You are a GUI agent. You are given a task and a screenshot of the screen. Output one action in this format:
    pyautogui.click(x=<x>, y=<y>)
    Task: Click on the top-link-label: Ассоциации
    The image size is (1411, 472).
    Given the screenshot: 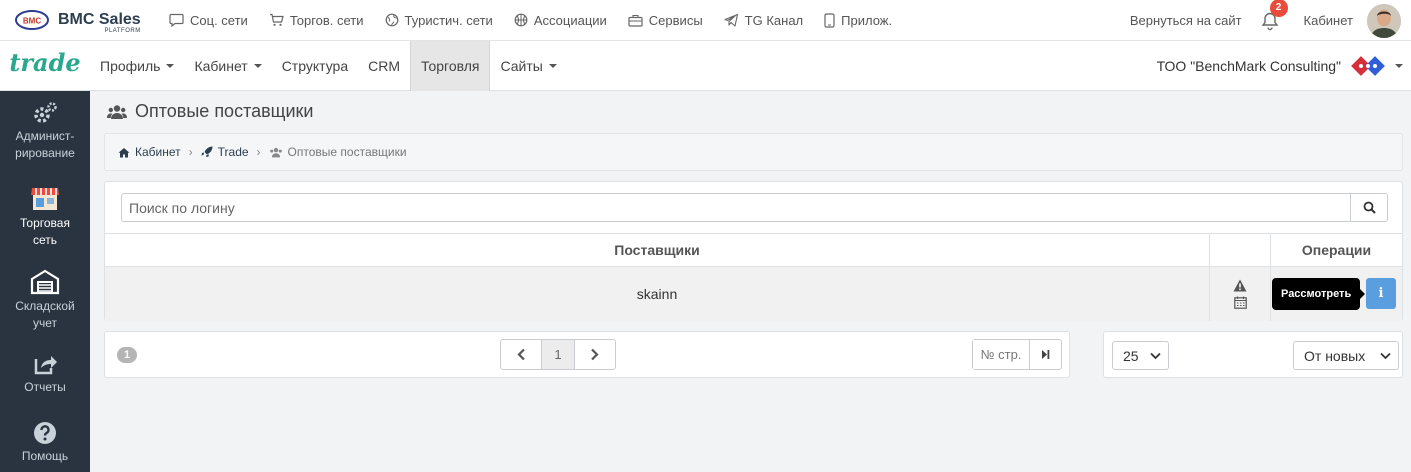 What is the action you would take?
    pyautogui.click(x=570, y=20)
    